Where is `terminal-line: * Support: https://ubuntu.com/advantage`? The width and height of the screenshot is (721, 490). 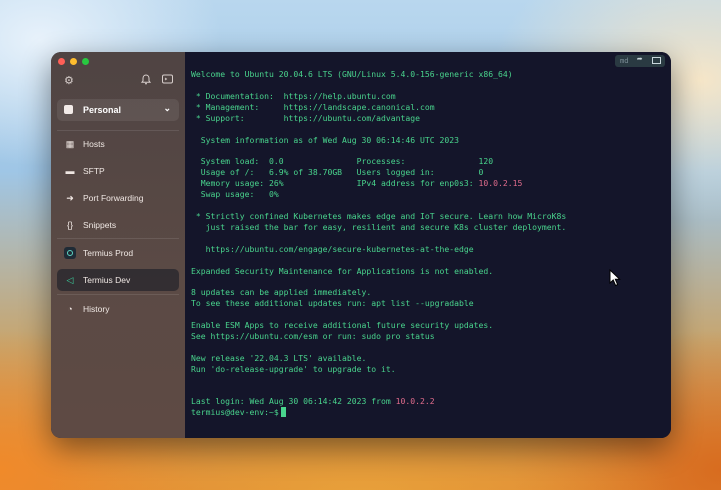
terminal-line: * Support: https://ubuntu.com/advantage is located at coordinates (306, 118).